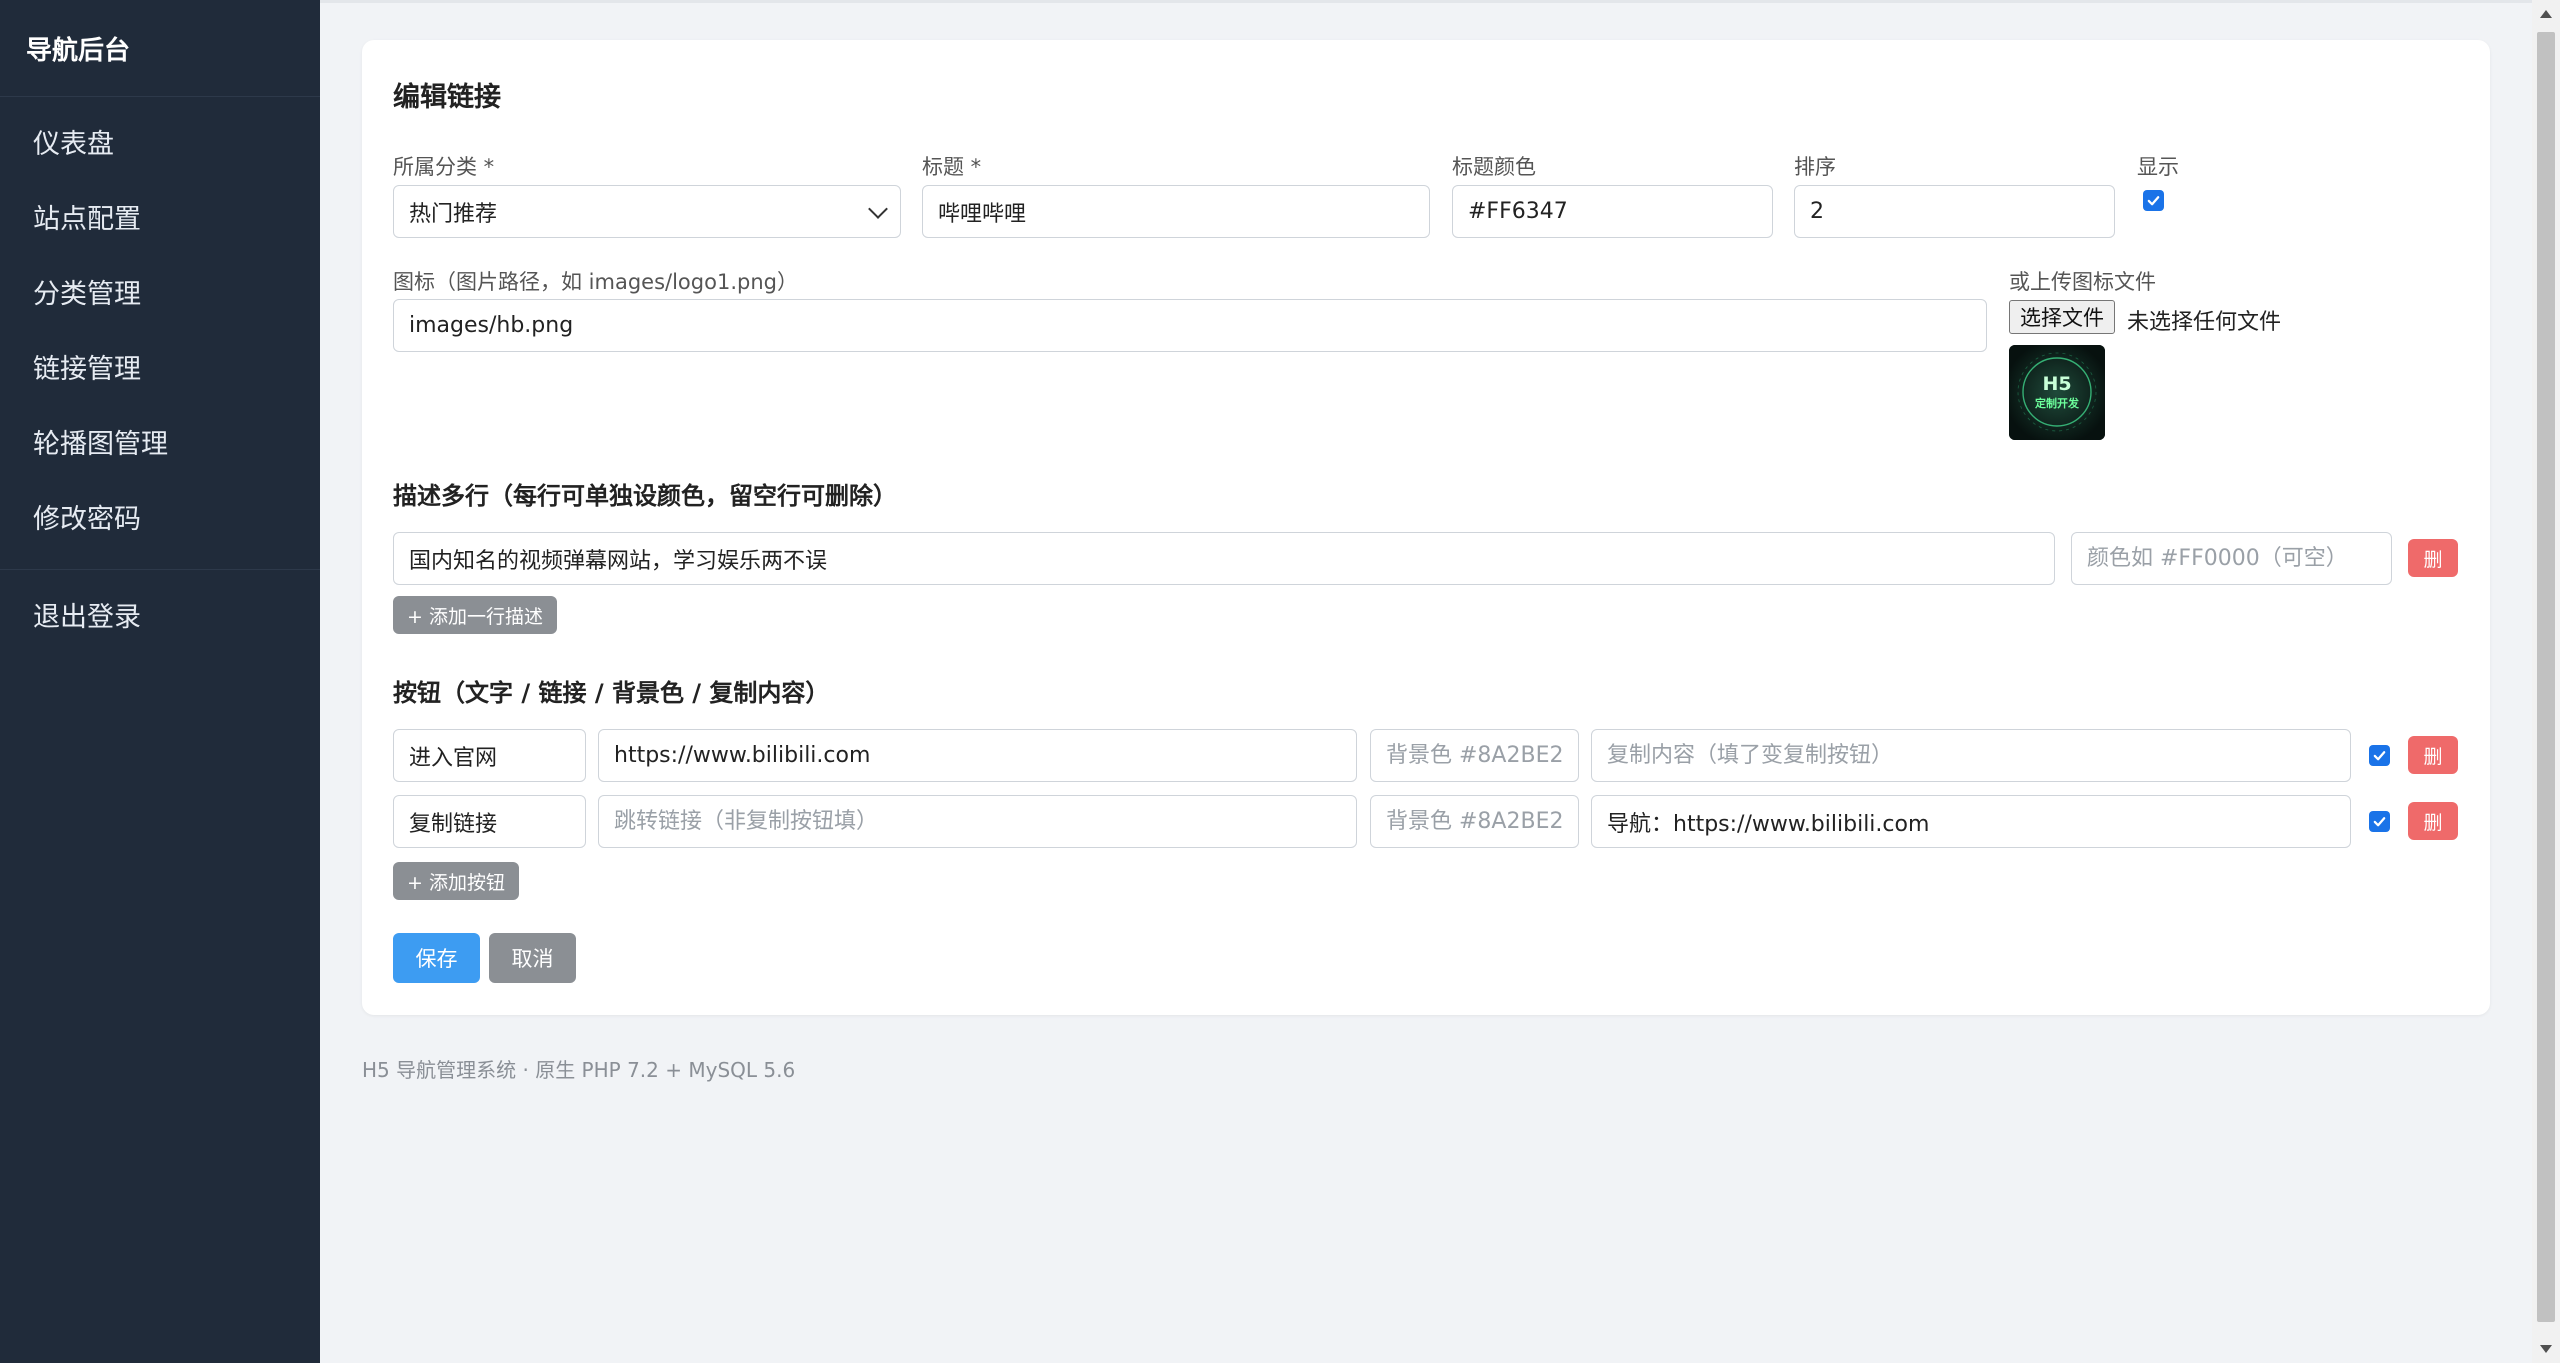  Describe the element at coordinates (160, 141) in the screenshot. I see `sidebar-item-dashboard: 仪表盘` at that location.